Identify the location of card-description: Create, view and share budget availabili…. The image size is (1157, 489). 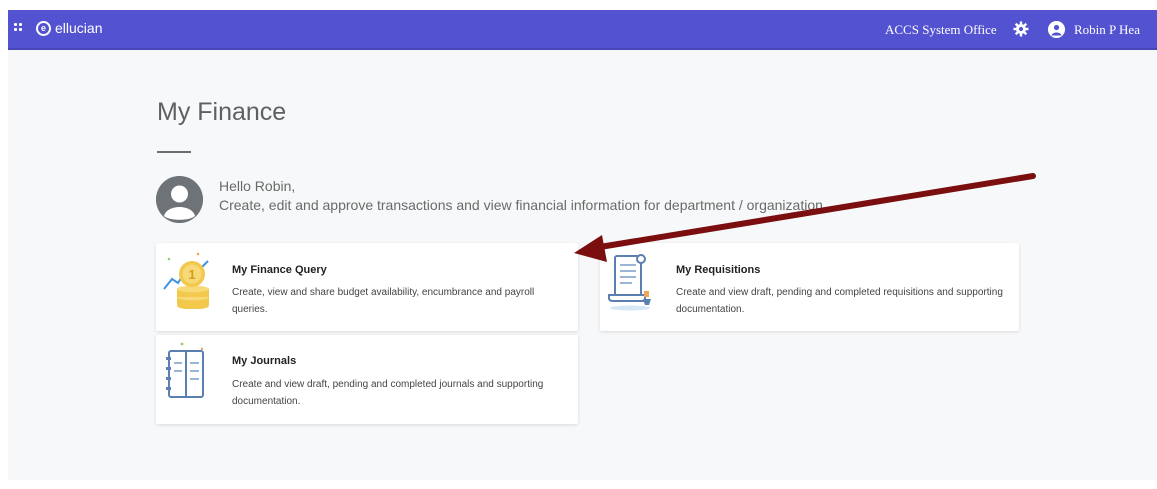
(383, 301).